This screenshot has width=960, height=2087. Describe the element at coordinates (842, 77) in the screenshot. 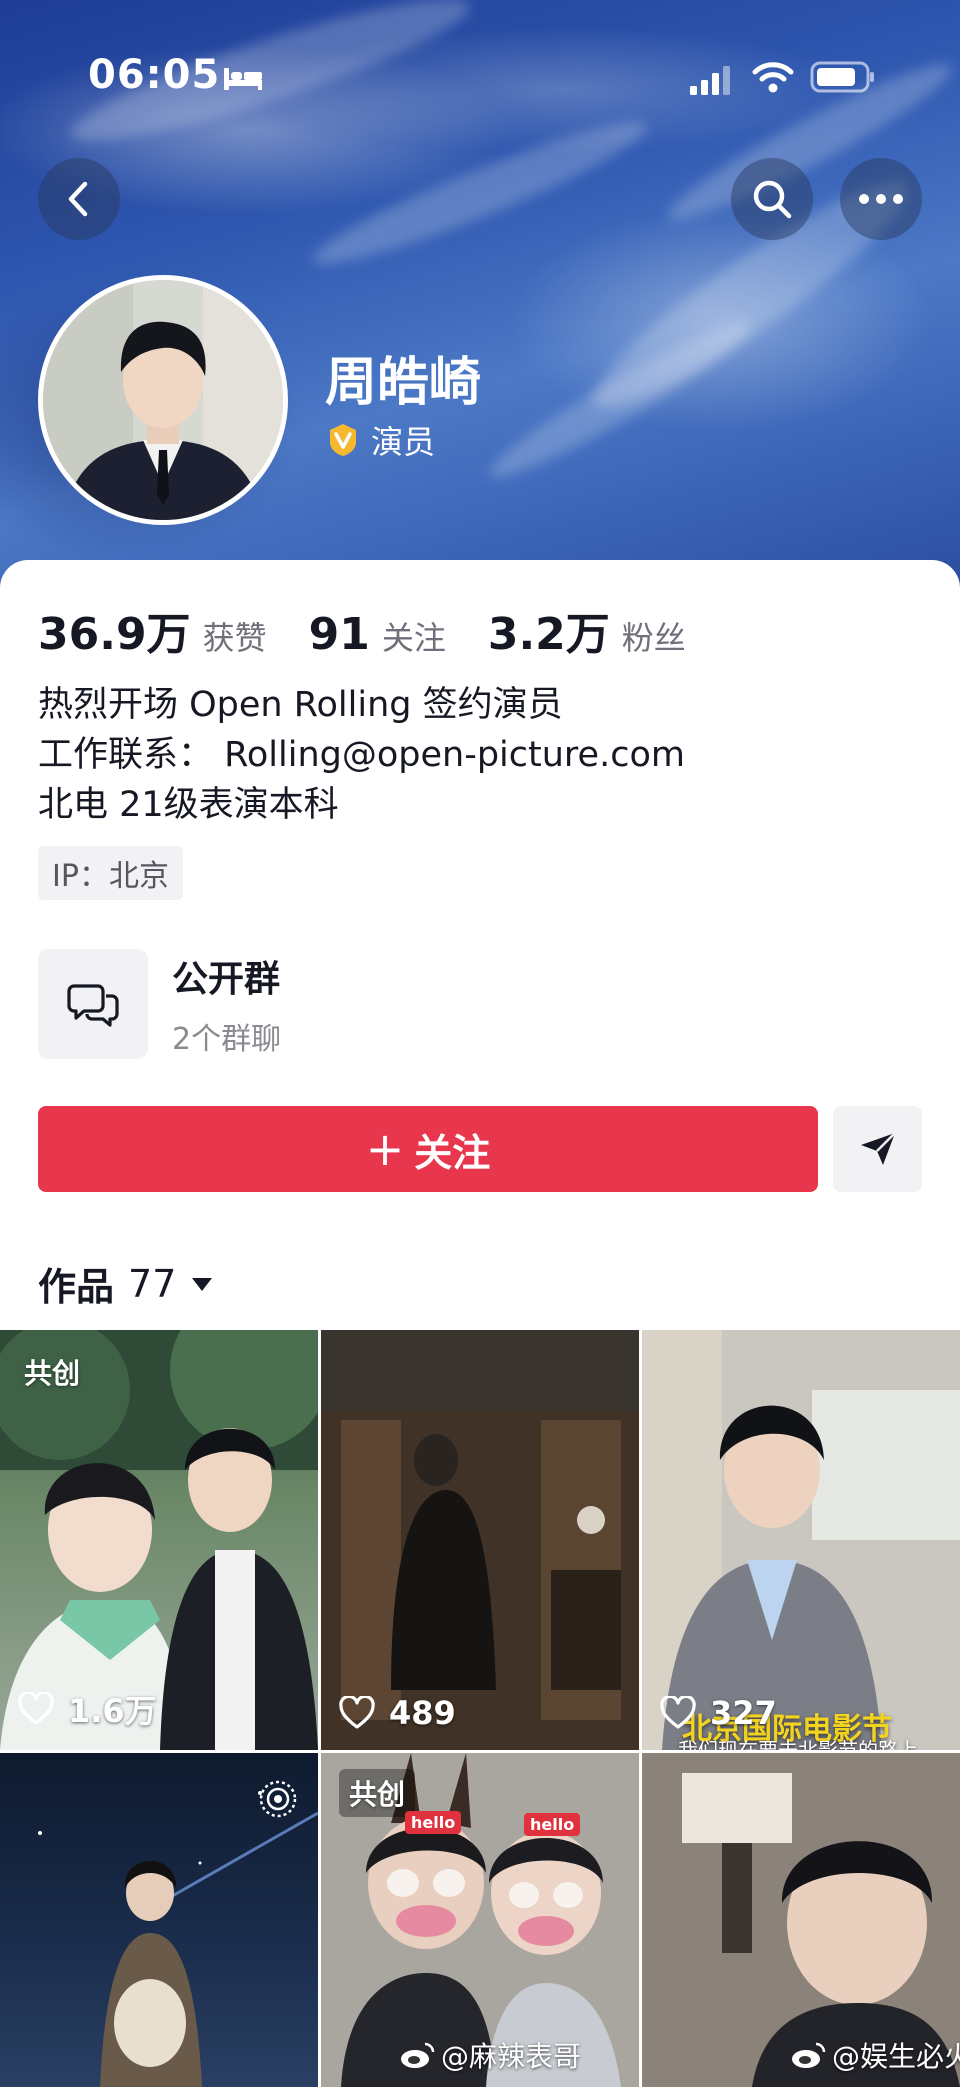

I see `battery-icon` at that location.